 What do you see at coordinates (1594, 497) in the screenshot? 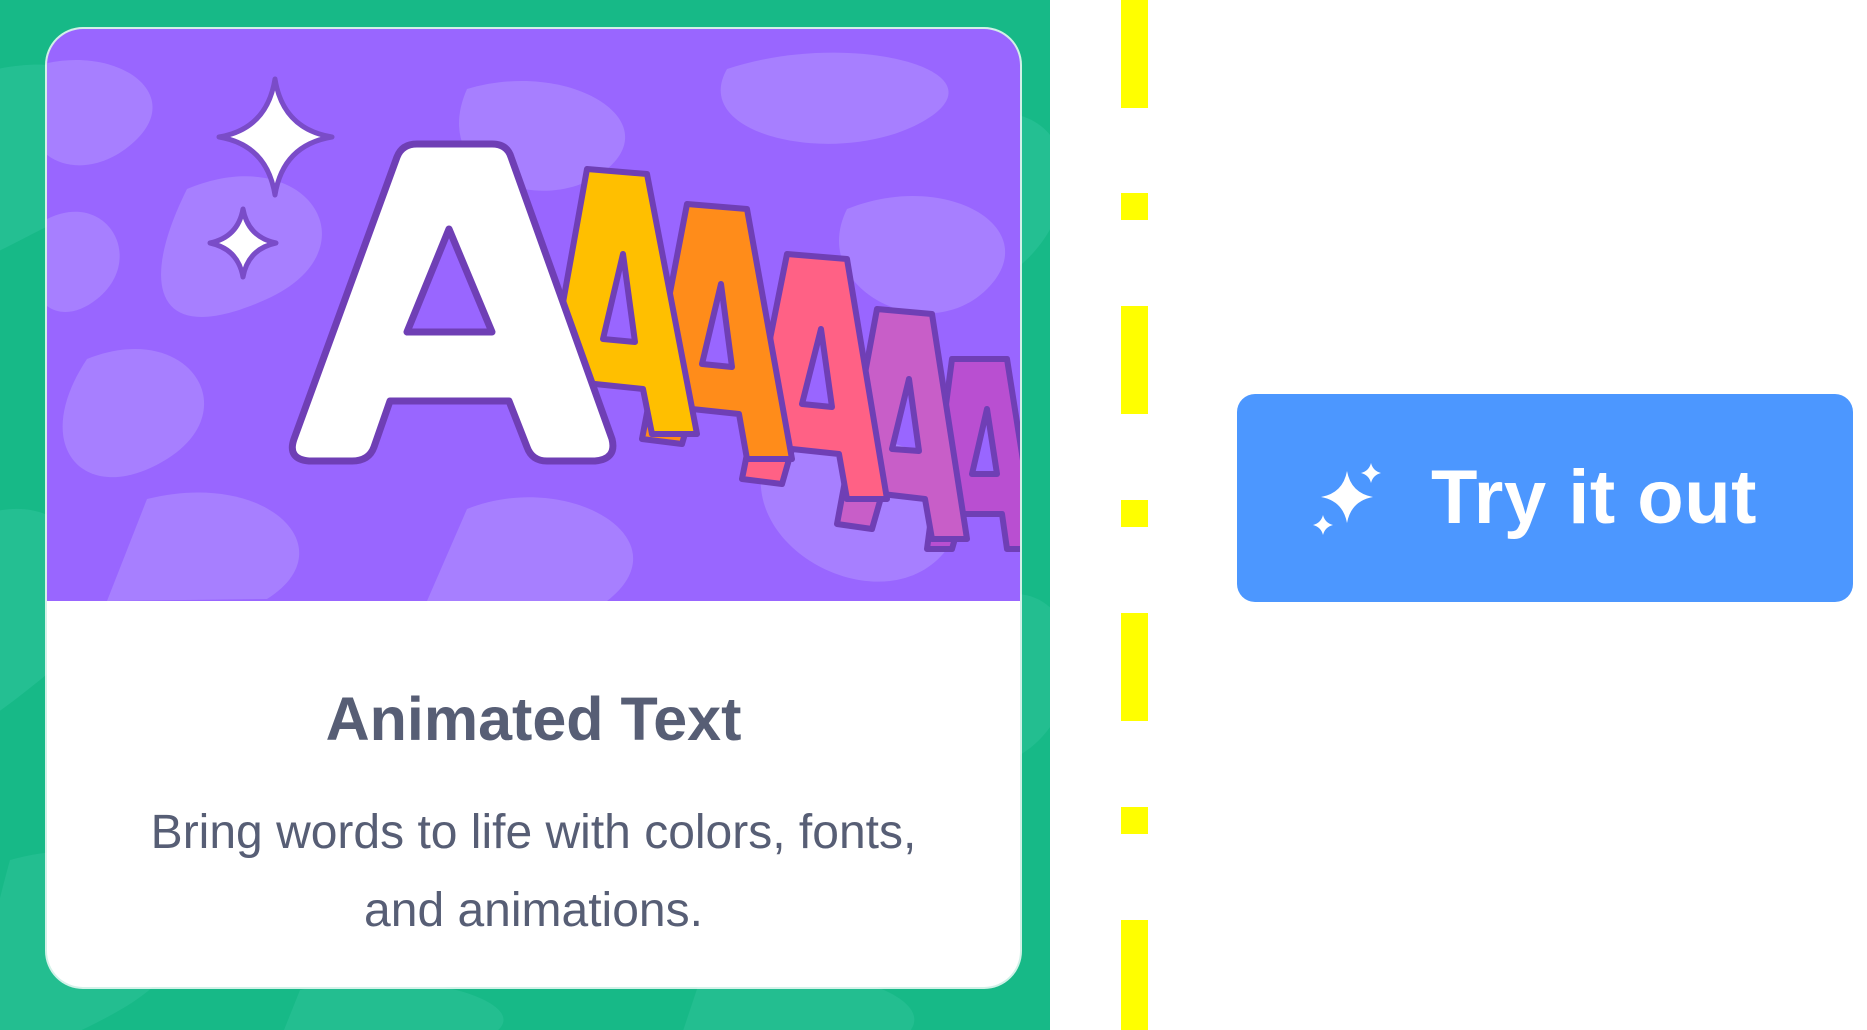
I see `try-it-out-label: Try it out` at bounding box center [1594, 497].